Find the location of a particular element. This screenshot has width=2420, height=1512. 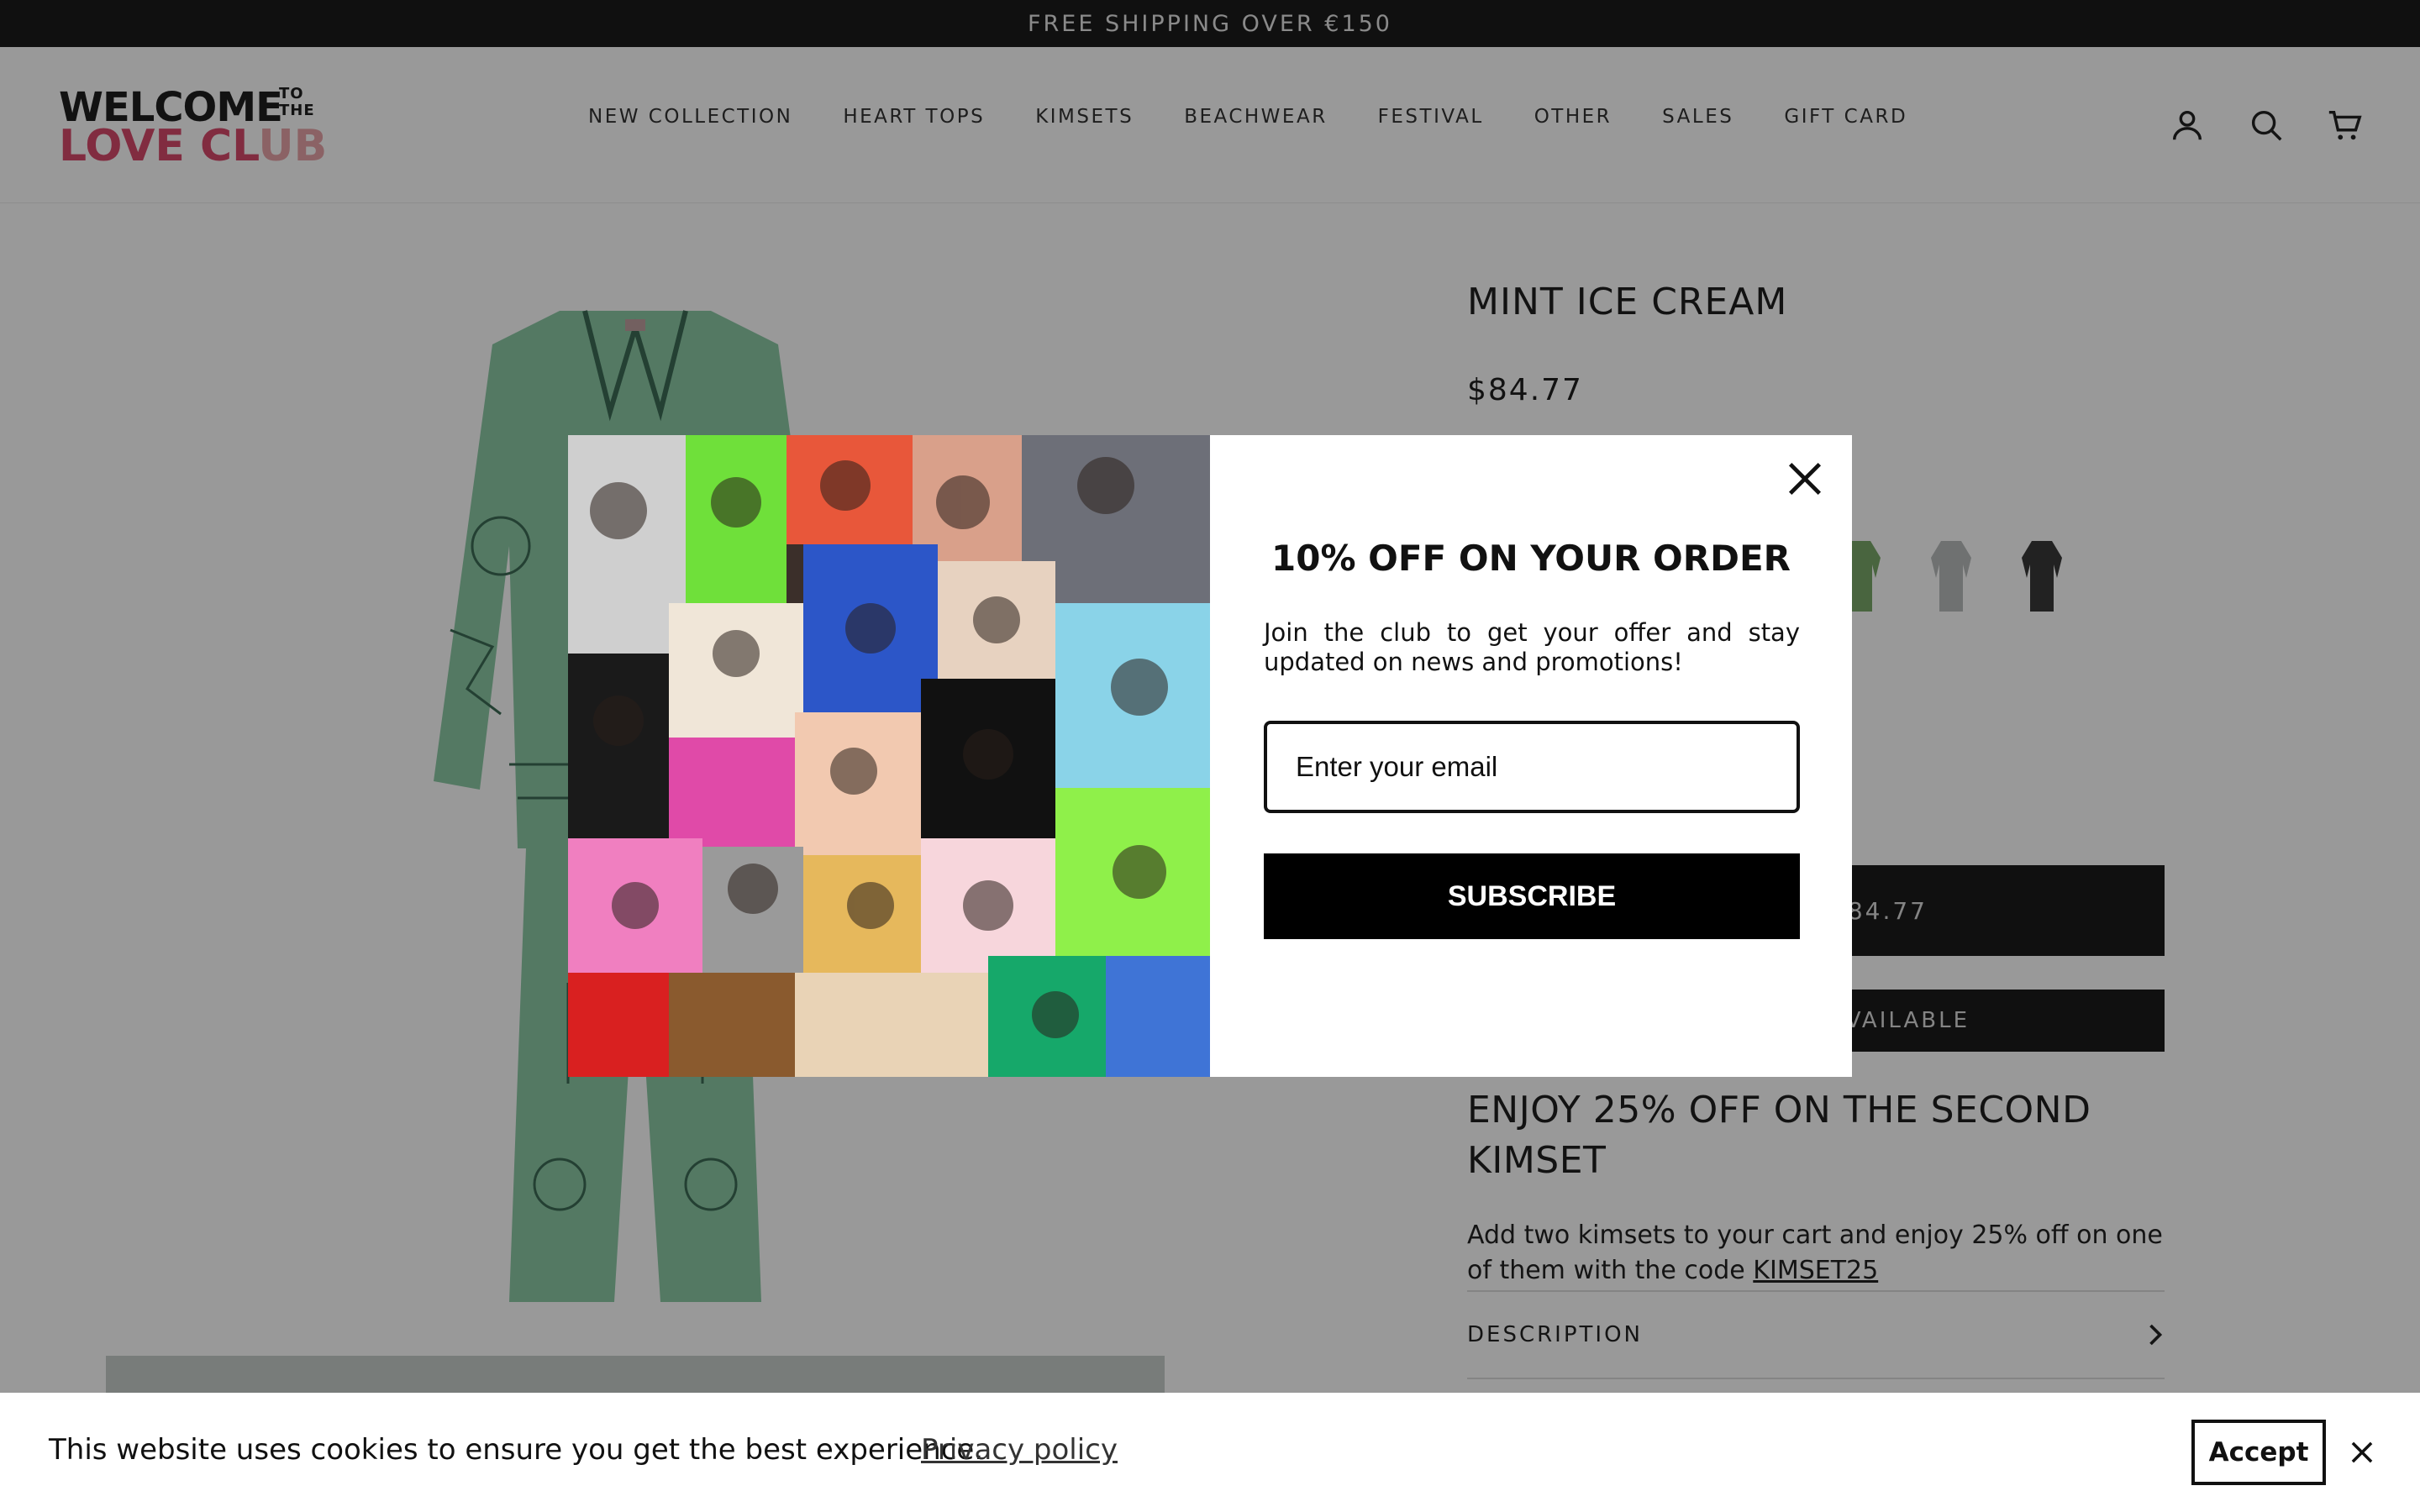

popup-title: 10% OFF ON YOUR ORDER is located at coordinates (1531, 558).